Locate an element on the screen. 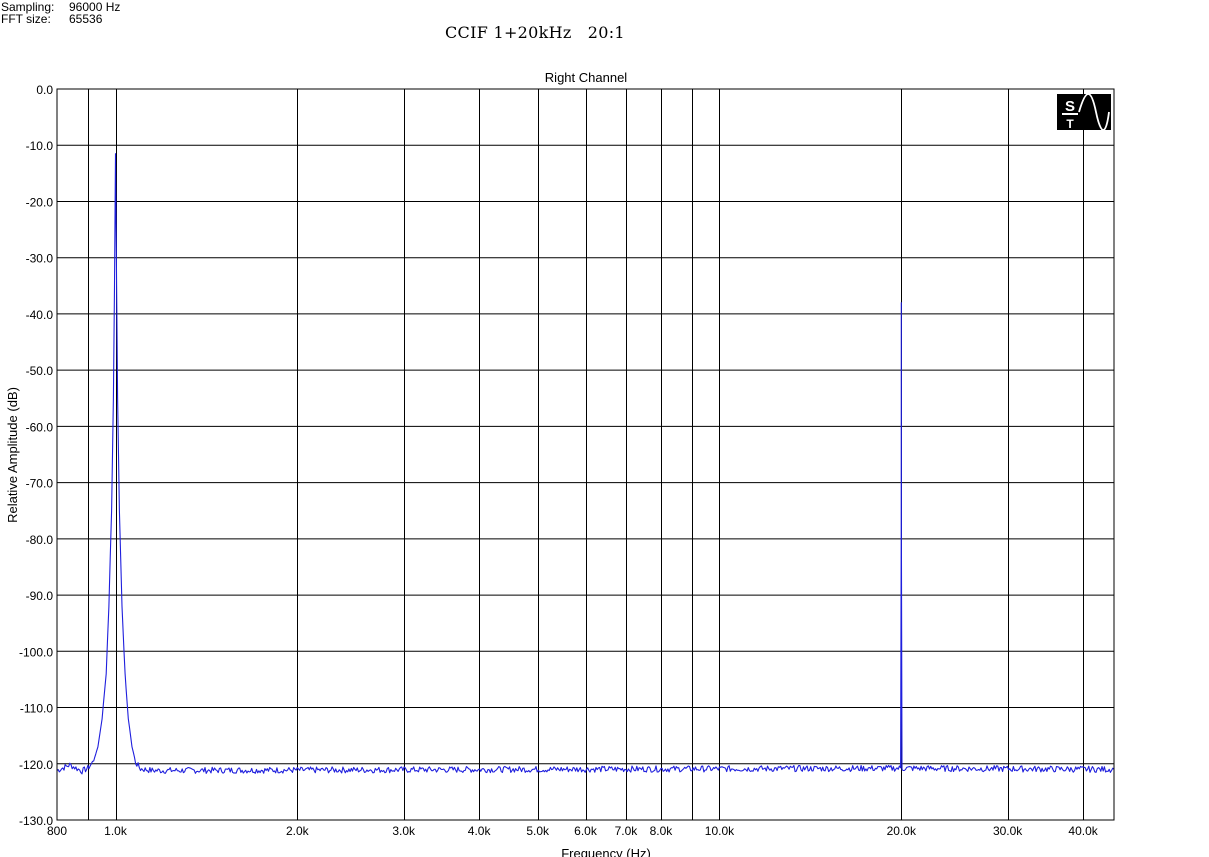 This screenshot has height=857, width=1209. y-tick-label: -120.0 is located at coordinates (36, 765).